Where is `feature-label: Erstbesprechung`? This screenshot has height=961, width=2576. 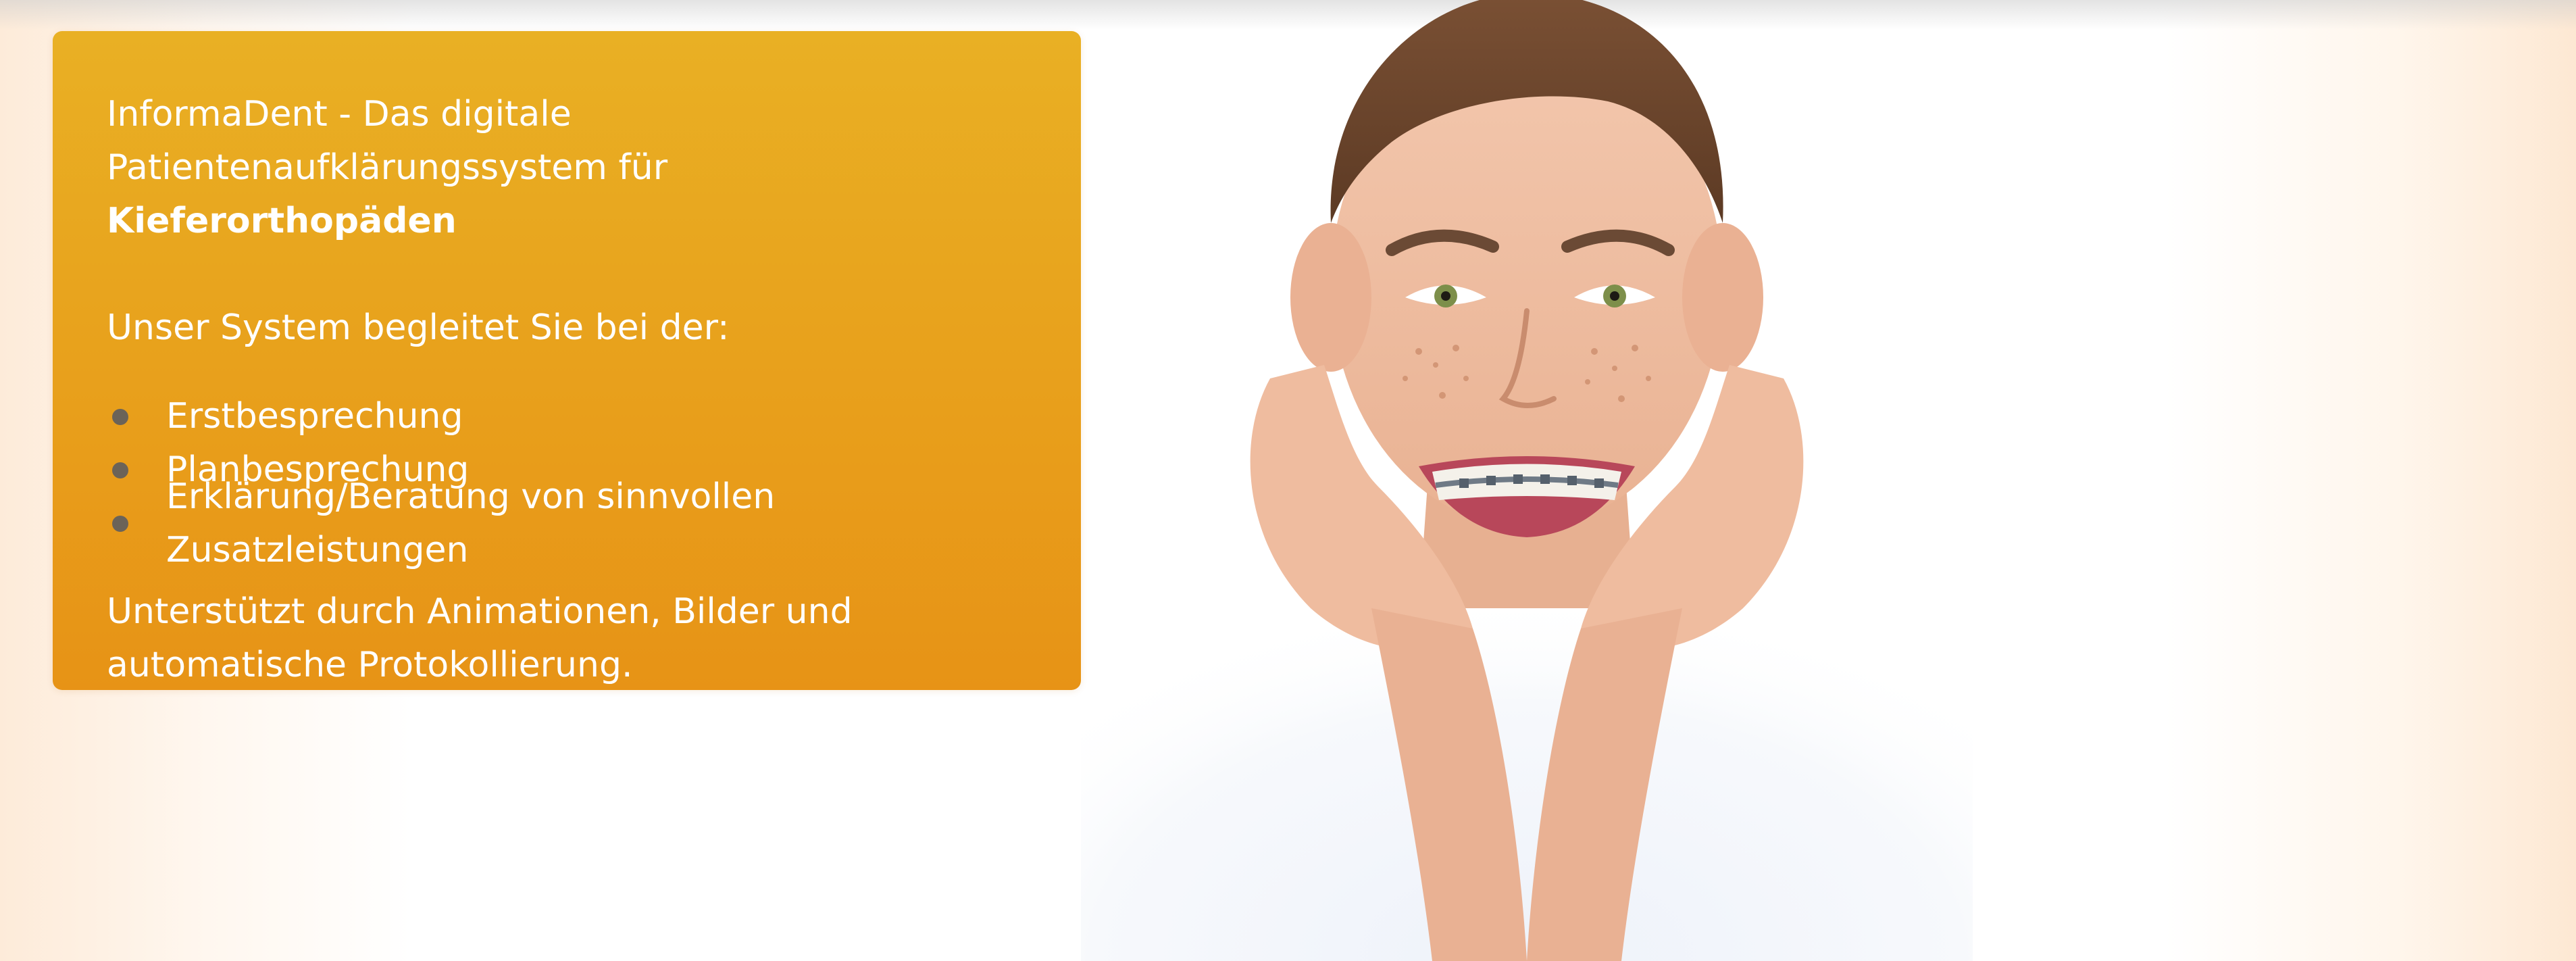
feature-label: Erstbesprechung is located at coordinates (314, 416).